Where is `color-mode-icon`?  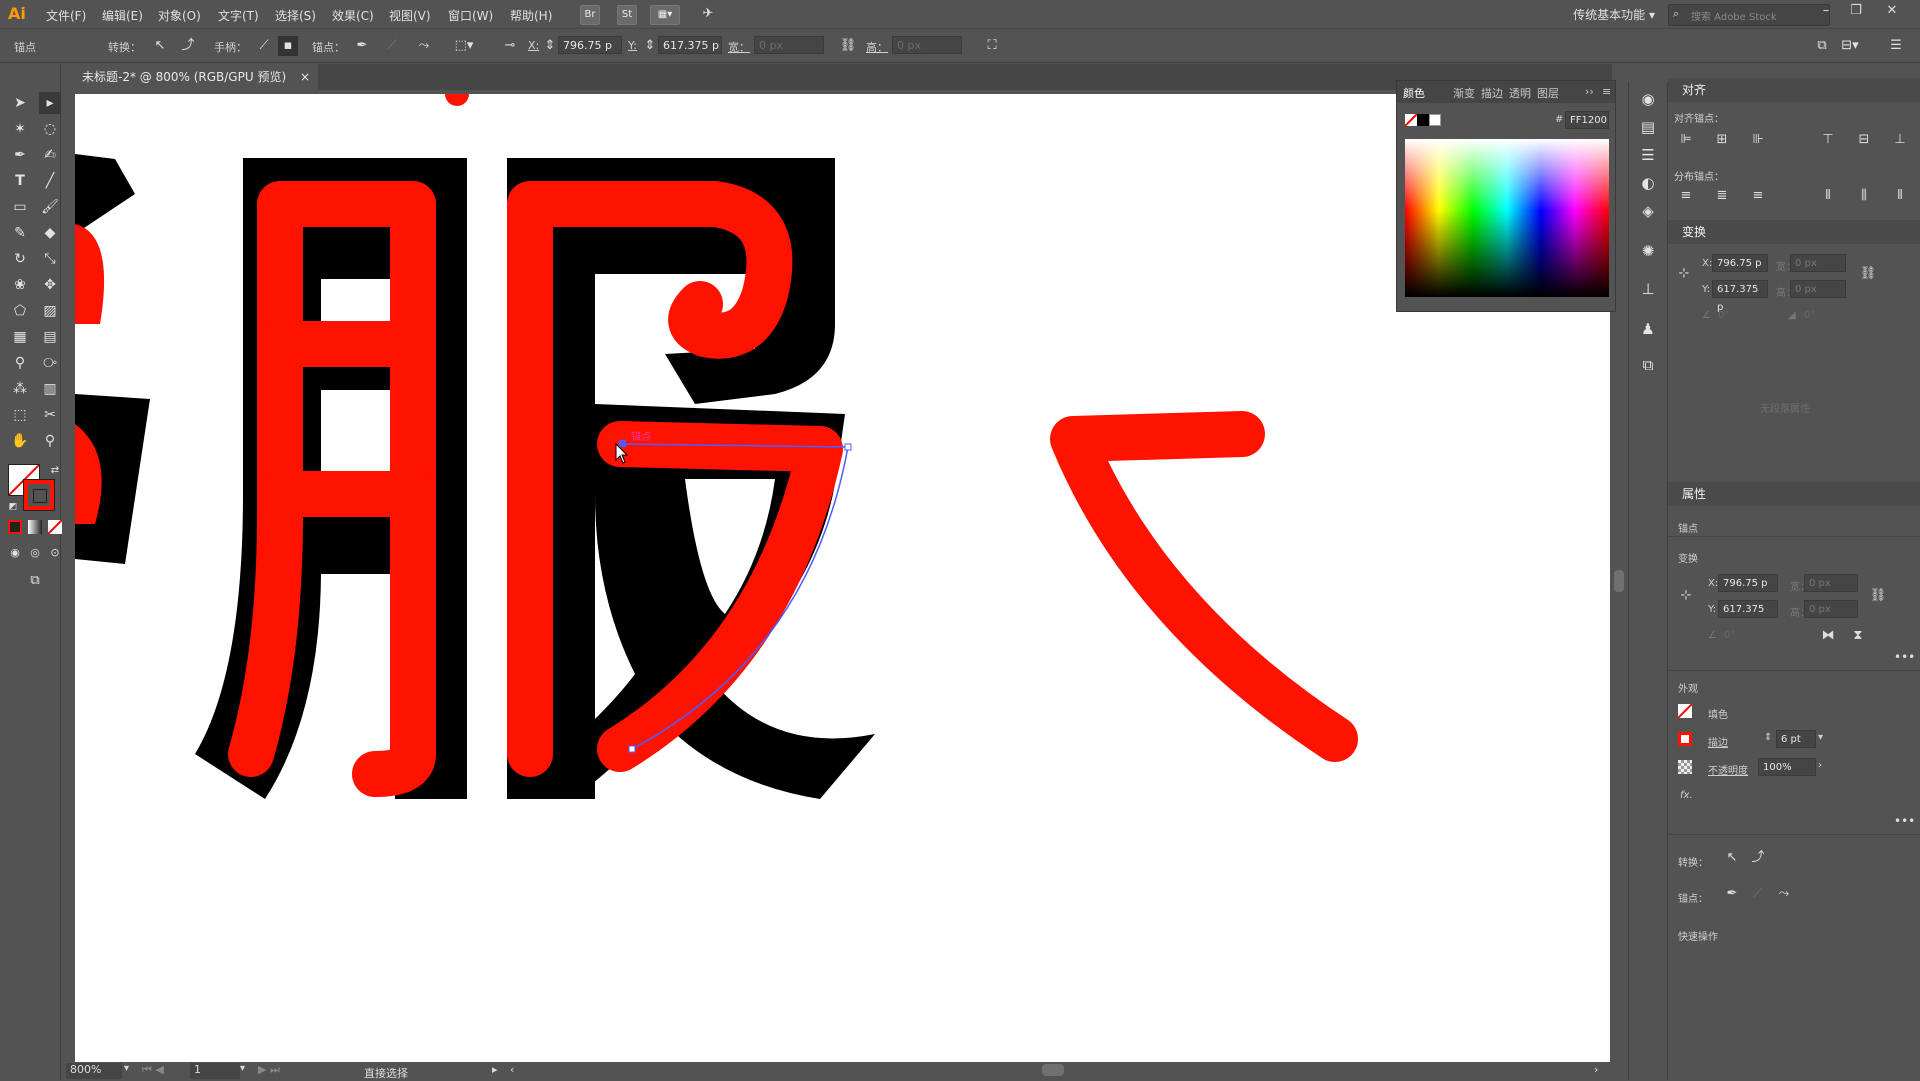 color-mode-icon is located at coordinates (15, 527).